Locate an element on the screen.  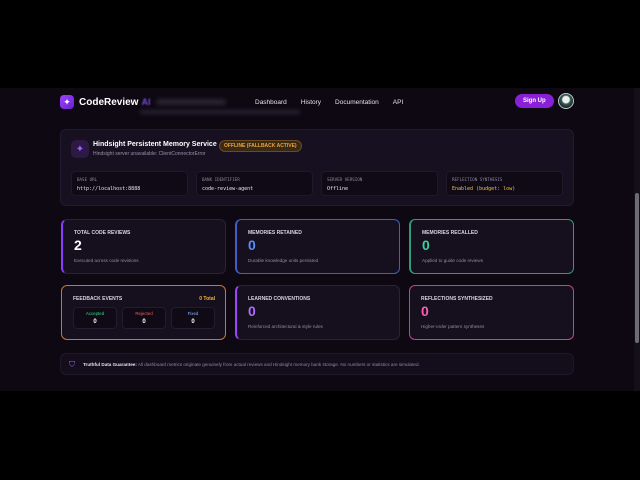
base-url-value: http://localhost:8888 is located at coordinates (109, 189).